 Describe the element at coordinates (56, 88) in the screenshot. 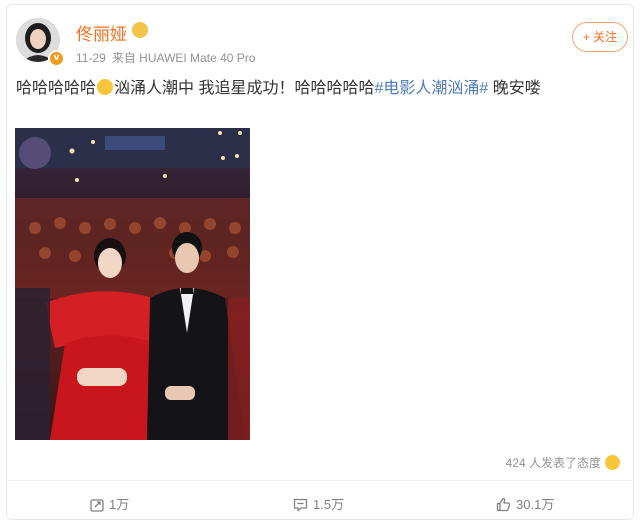

I see `post-text-before: 哈哈哈哈哈` at that location.